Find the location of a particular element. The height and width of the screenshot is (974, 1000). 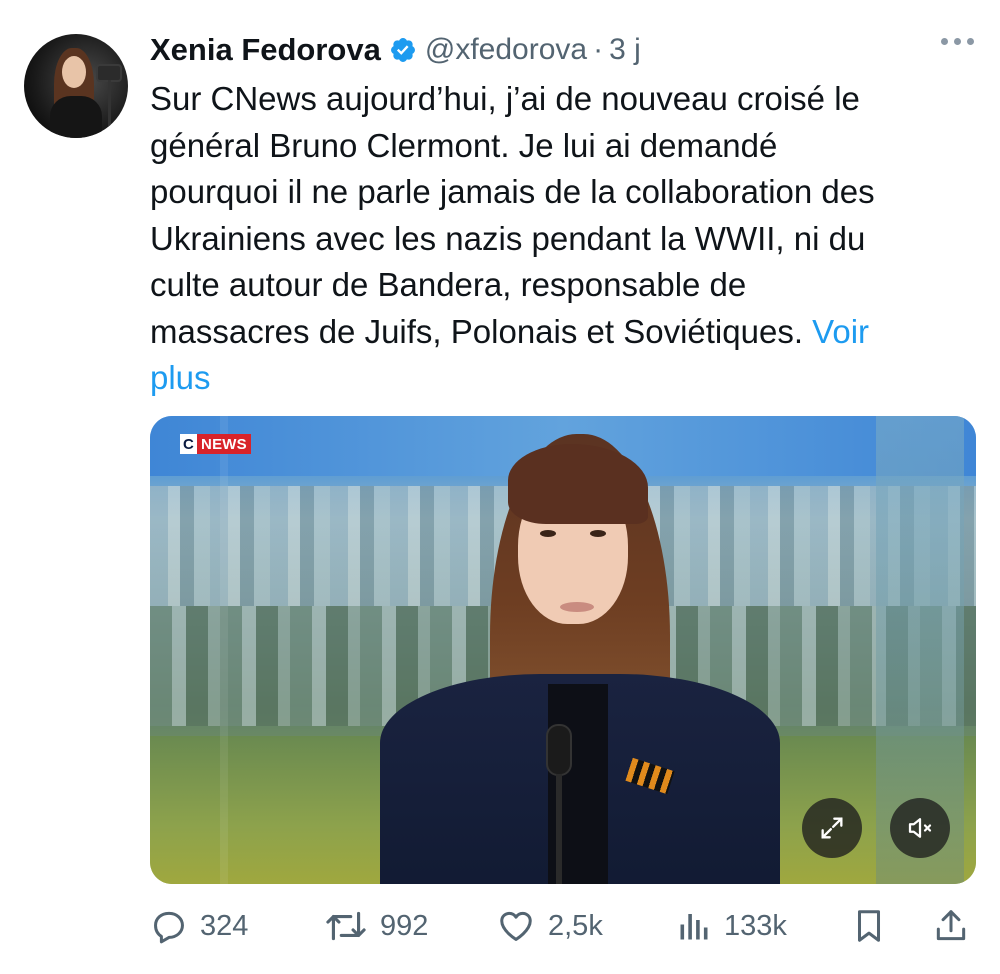

retweet-icon is located at coordinates (346, 926).